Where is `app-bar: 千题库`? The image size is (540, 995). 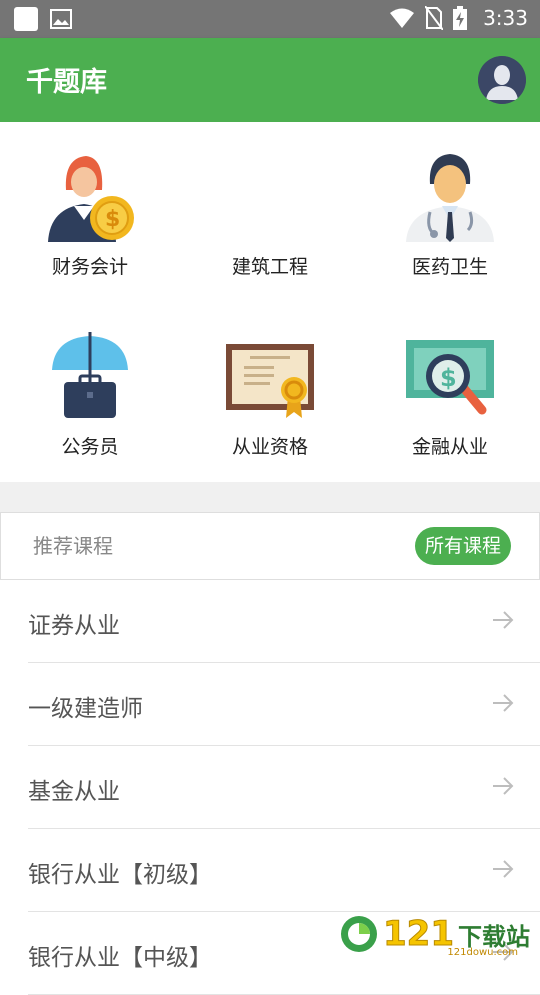
app-bar: 千题库 is located at coordinates (270, 80).